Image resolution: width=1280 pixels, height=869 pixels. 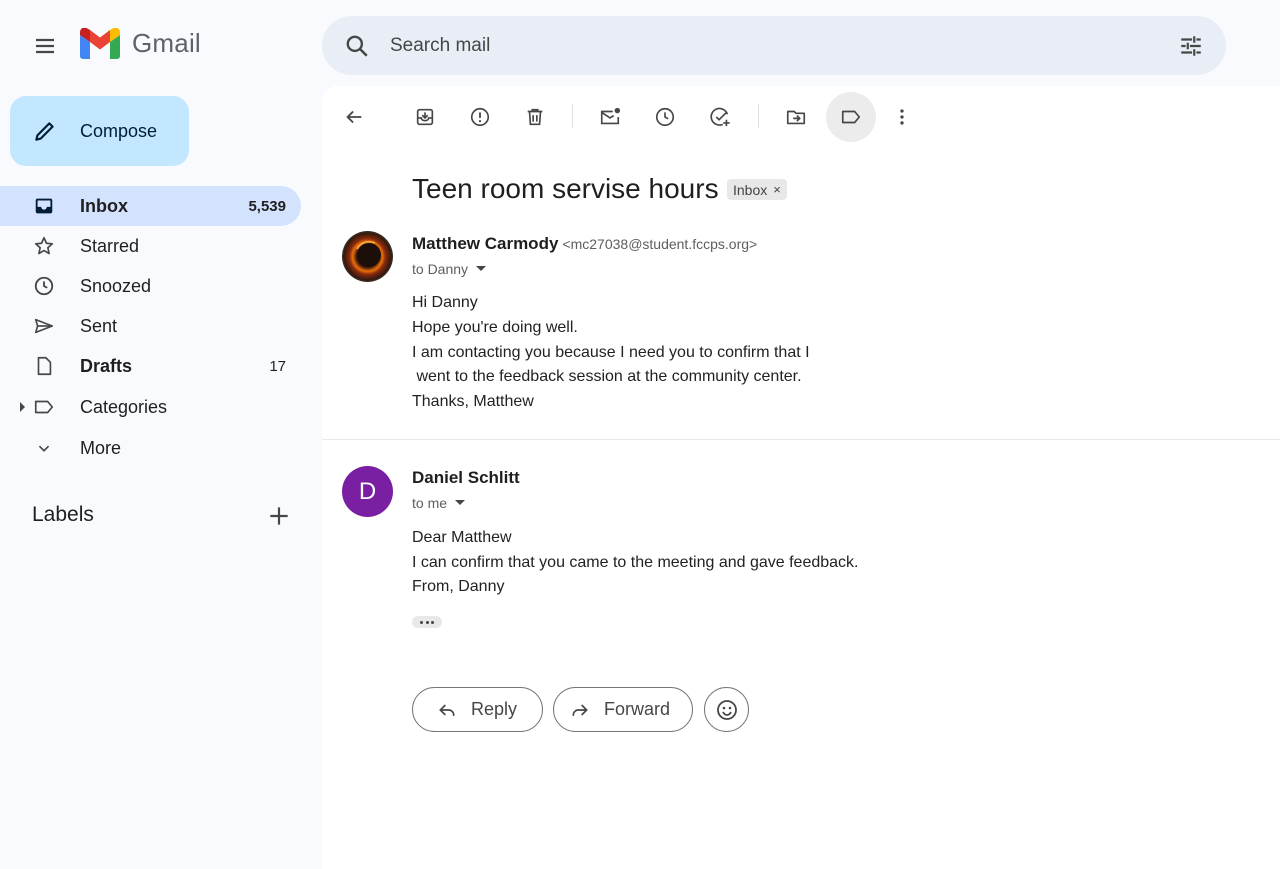 What do you see at coordinates (462, 537) in the screenshot?
I see `message-body-line: Dear Matthew` at bounding box center [462, 537].